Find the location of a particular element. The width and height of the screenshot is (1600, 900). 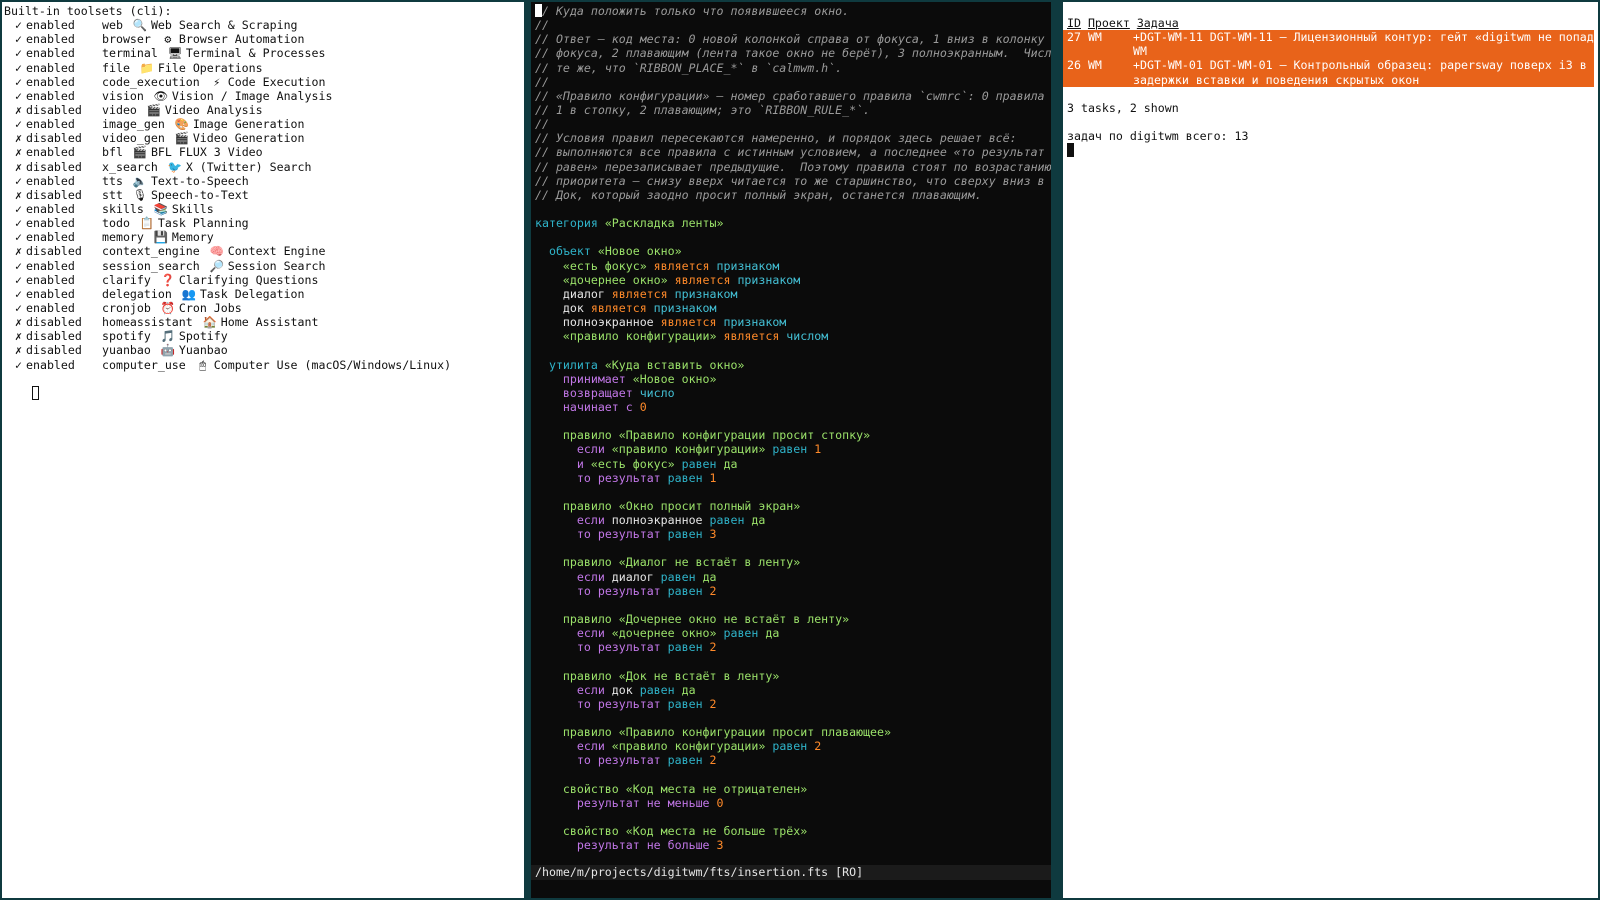

code-line: утилита «Куда вставить окно» is located at coordinates (793, 365).